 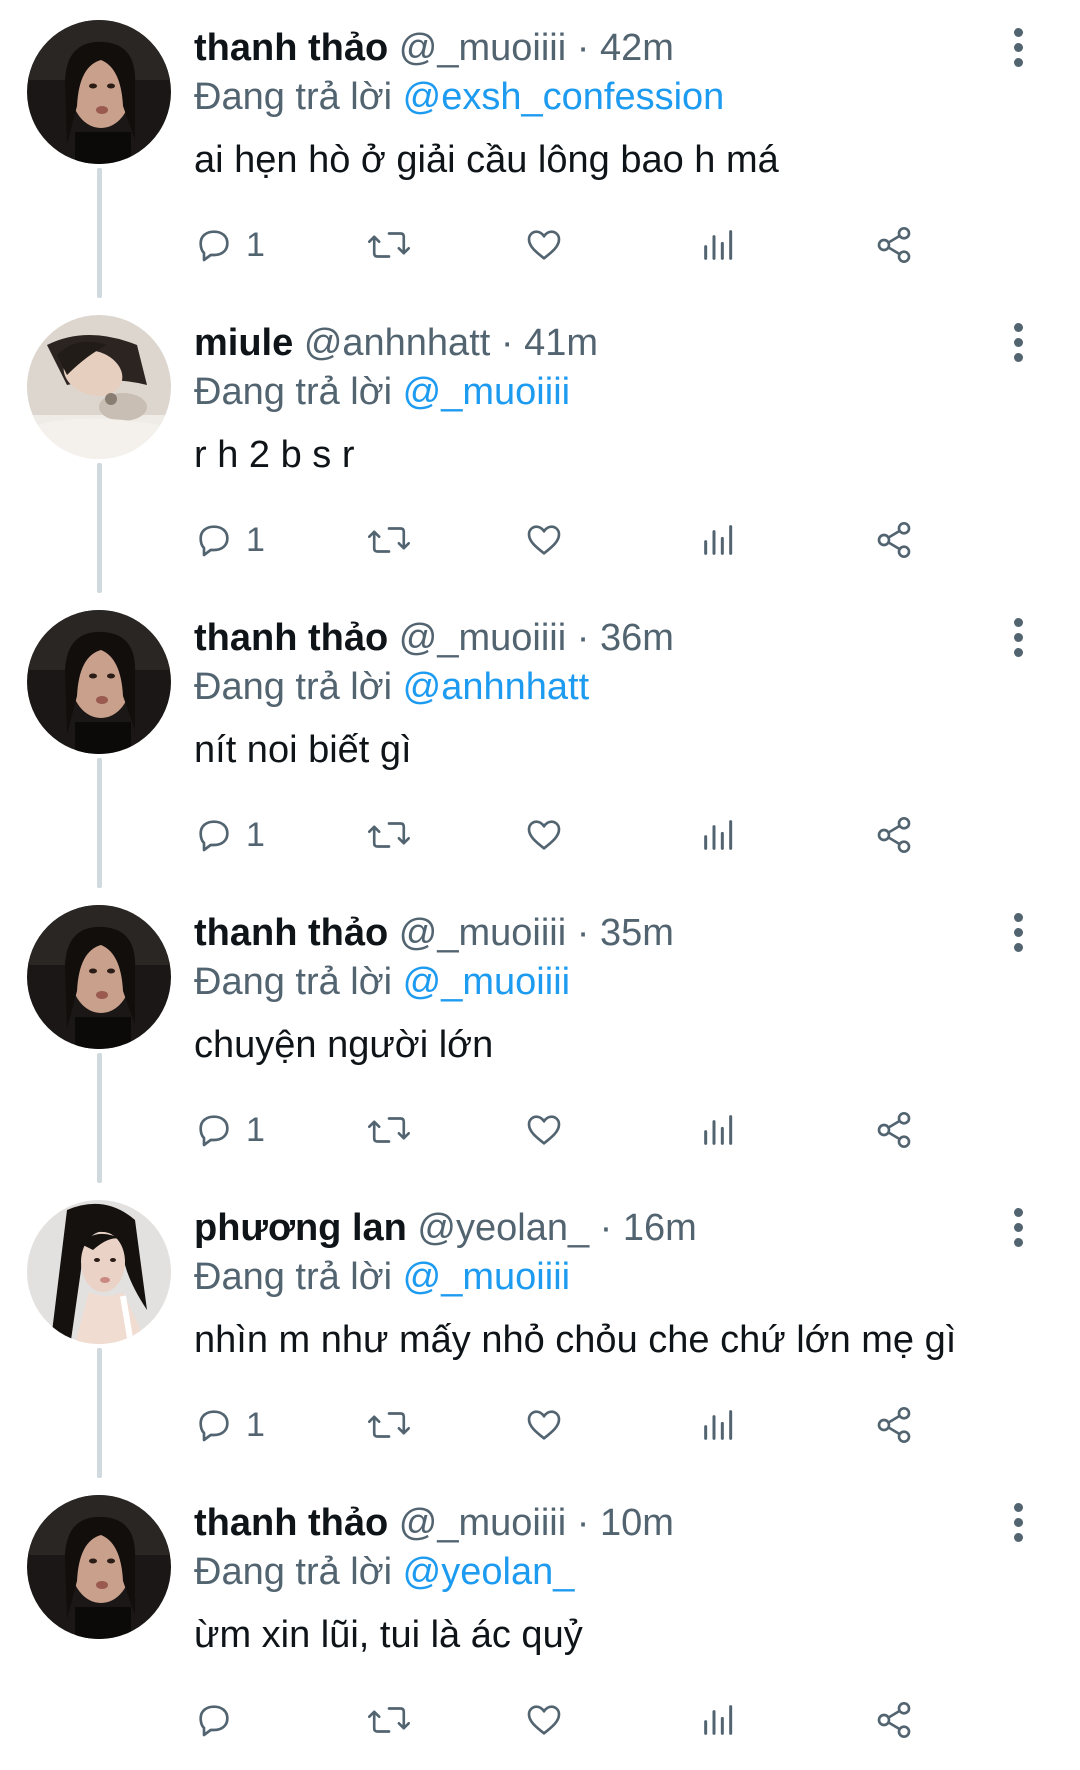 What do you see at coordinates (637, 933) in the screenshot?
I see `timestamp: 35m` at bounding box center [637, 933].